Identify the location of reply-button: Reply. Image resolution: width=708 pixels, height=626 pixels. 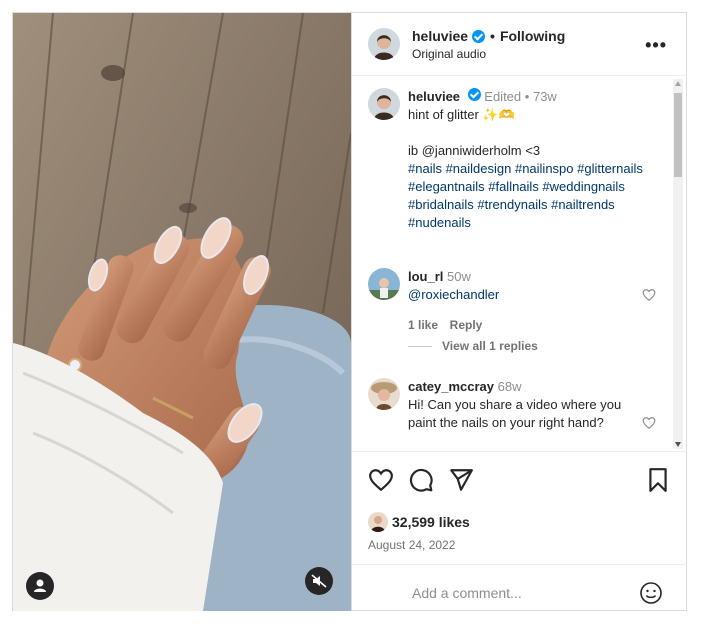
(466, 325).